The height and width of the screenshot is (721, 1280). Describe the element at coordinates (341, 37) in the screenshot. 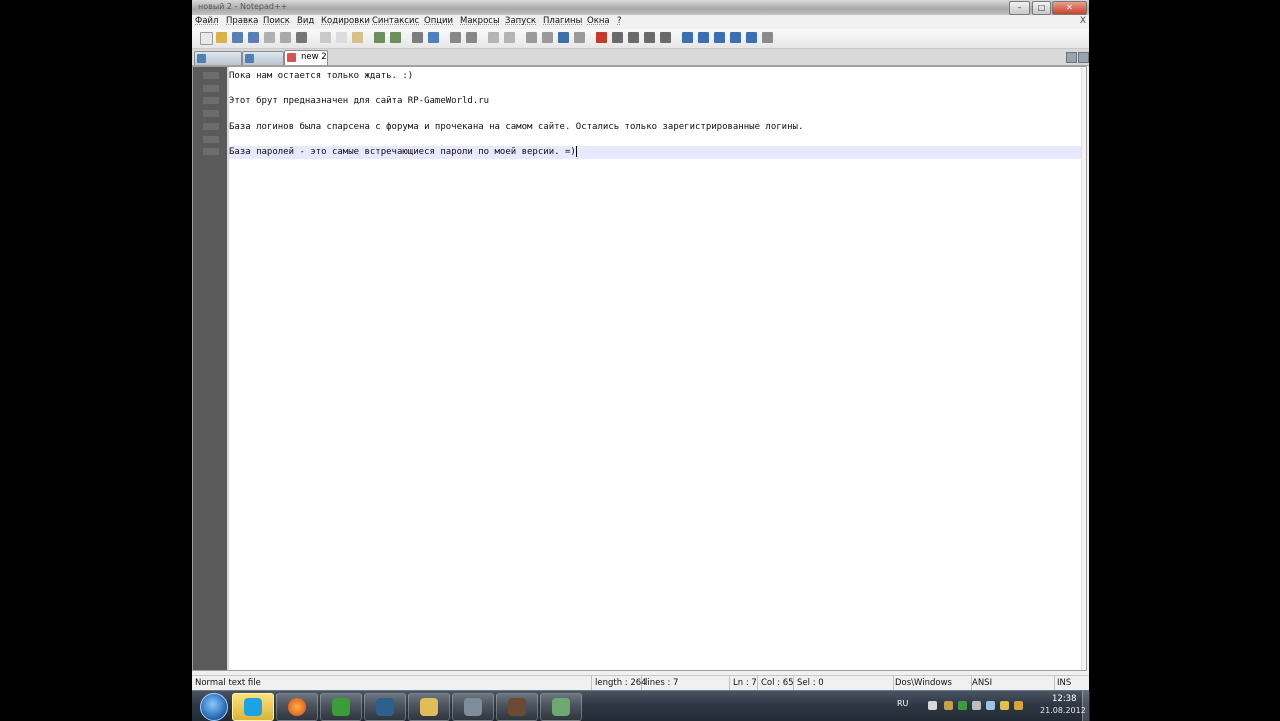

I see `copy-icon` at that location.